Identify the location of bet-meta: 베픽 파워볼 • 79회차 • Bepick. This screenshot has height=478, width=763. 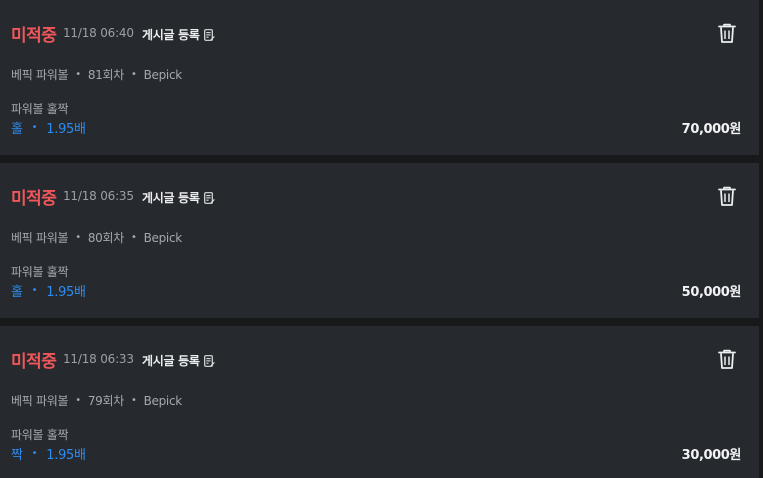
(96, 400).